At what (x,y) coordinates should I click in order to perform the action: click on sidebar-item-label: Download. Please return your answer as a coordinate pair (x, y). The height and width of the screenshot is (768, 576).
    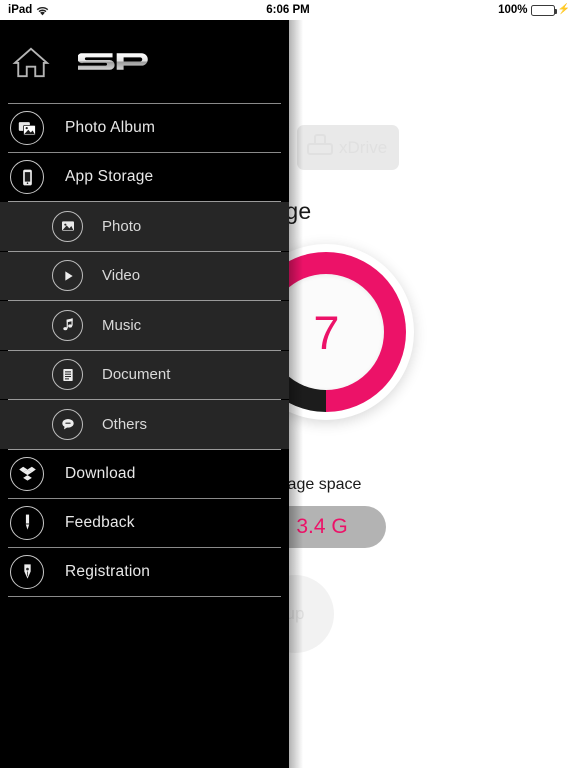
    Looking at the image, I should click on (100, 473).